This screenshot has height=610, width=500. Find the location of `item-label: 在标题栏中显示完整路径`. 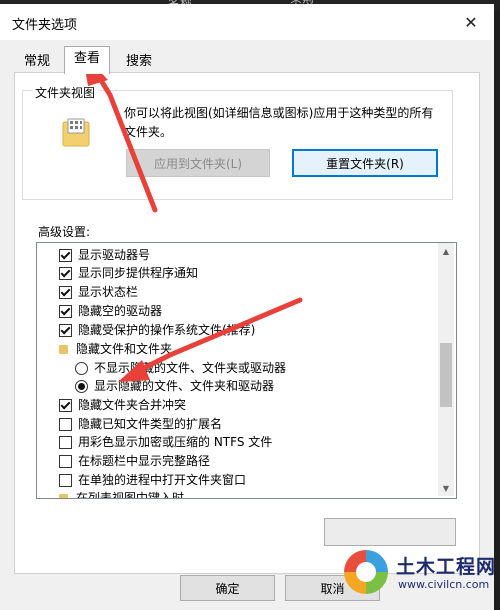

item-label: 在标题栏中显示完整路径 is located at coordinates (144, 461).